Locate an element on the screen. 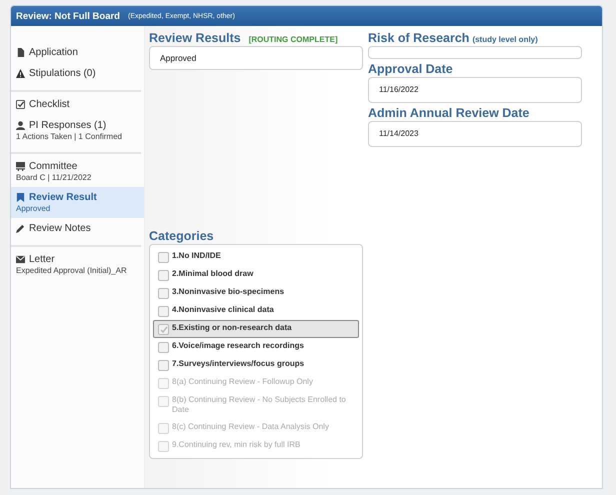  checkbox-label: 4.Noninvasive clinical data is located at coordinates (223, 310).